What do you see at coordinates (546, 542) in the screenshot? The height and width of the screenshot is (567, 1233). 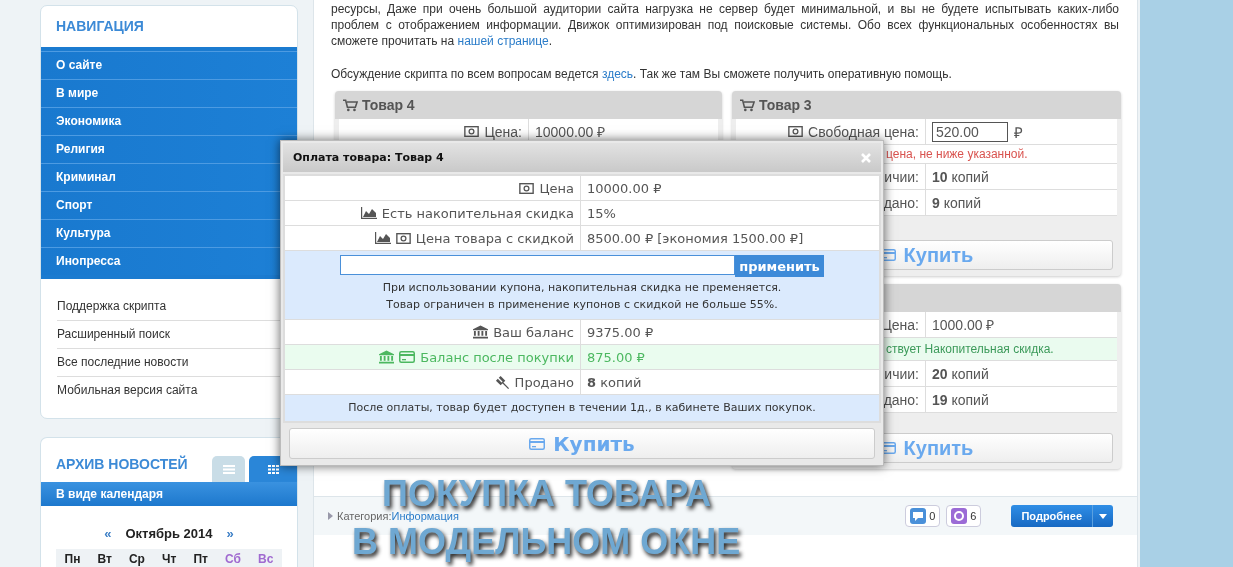 I see `caption-text: В МОДЕЛЬНОМ ОКНЕ` at bounding box center [546, 542].